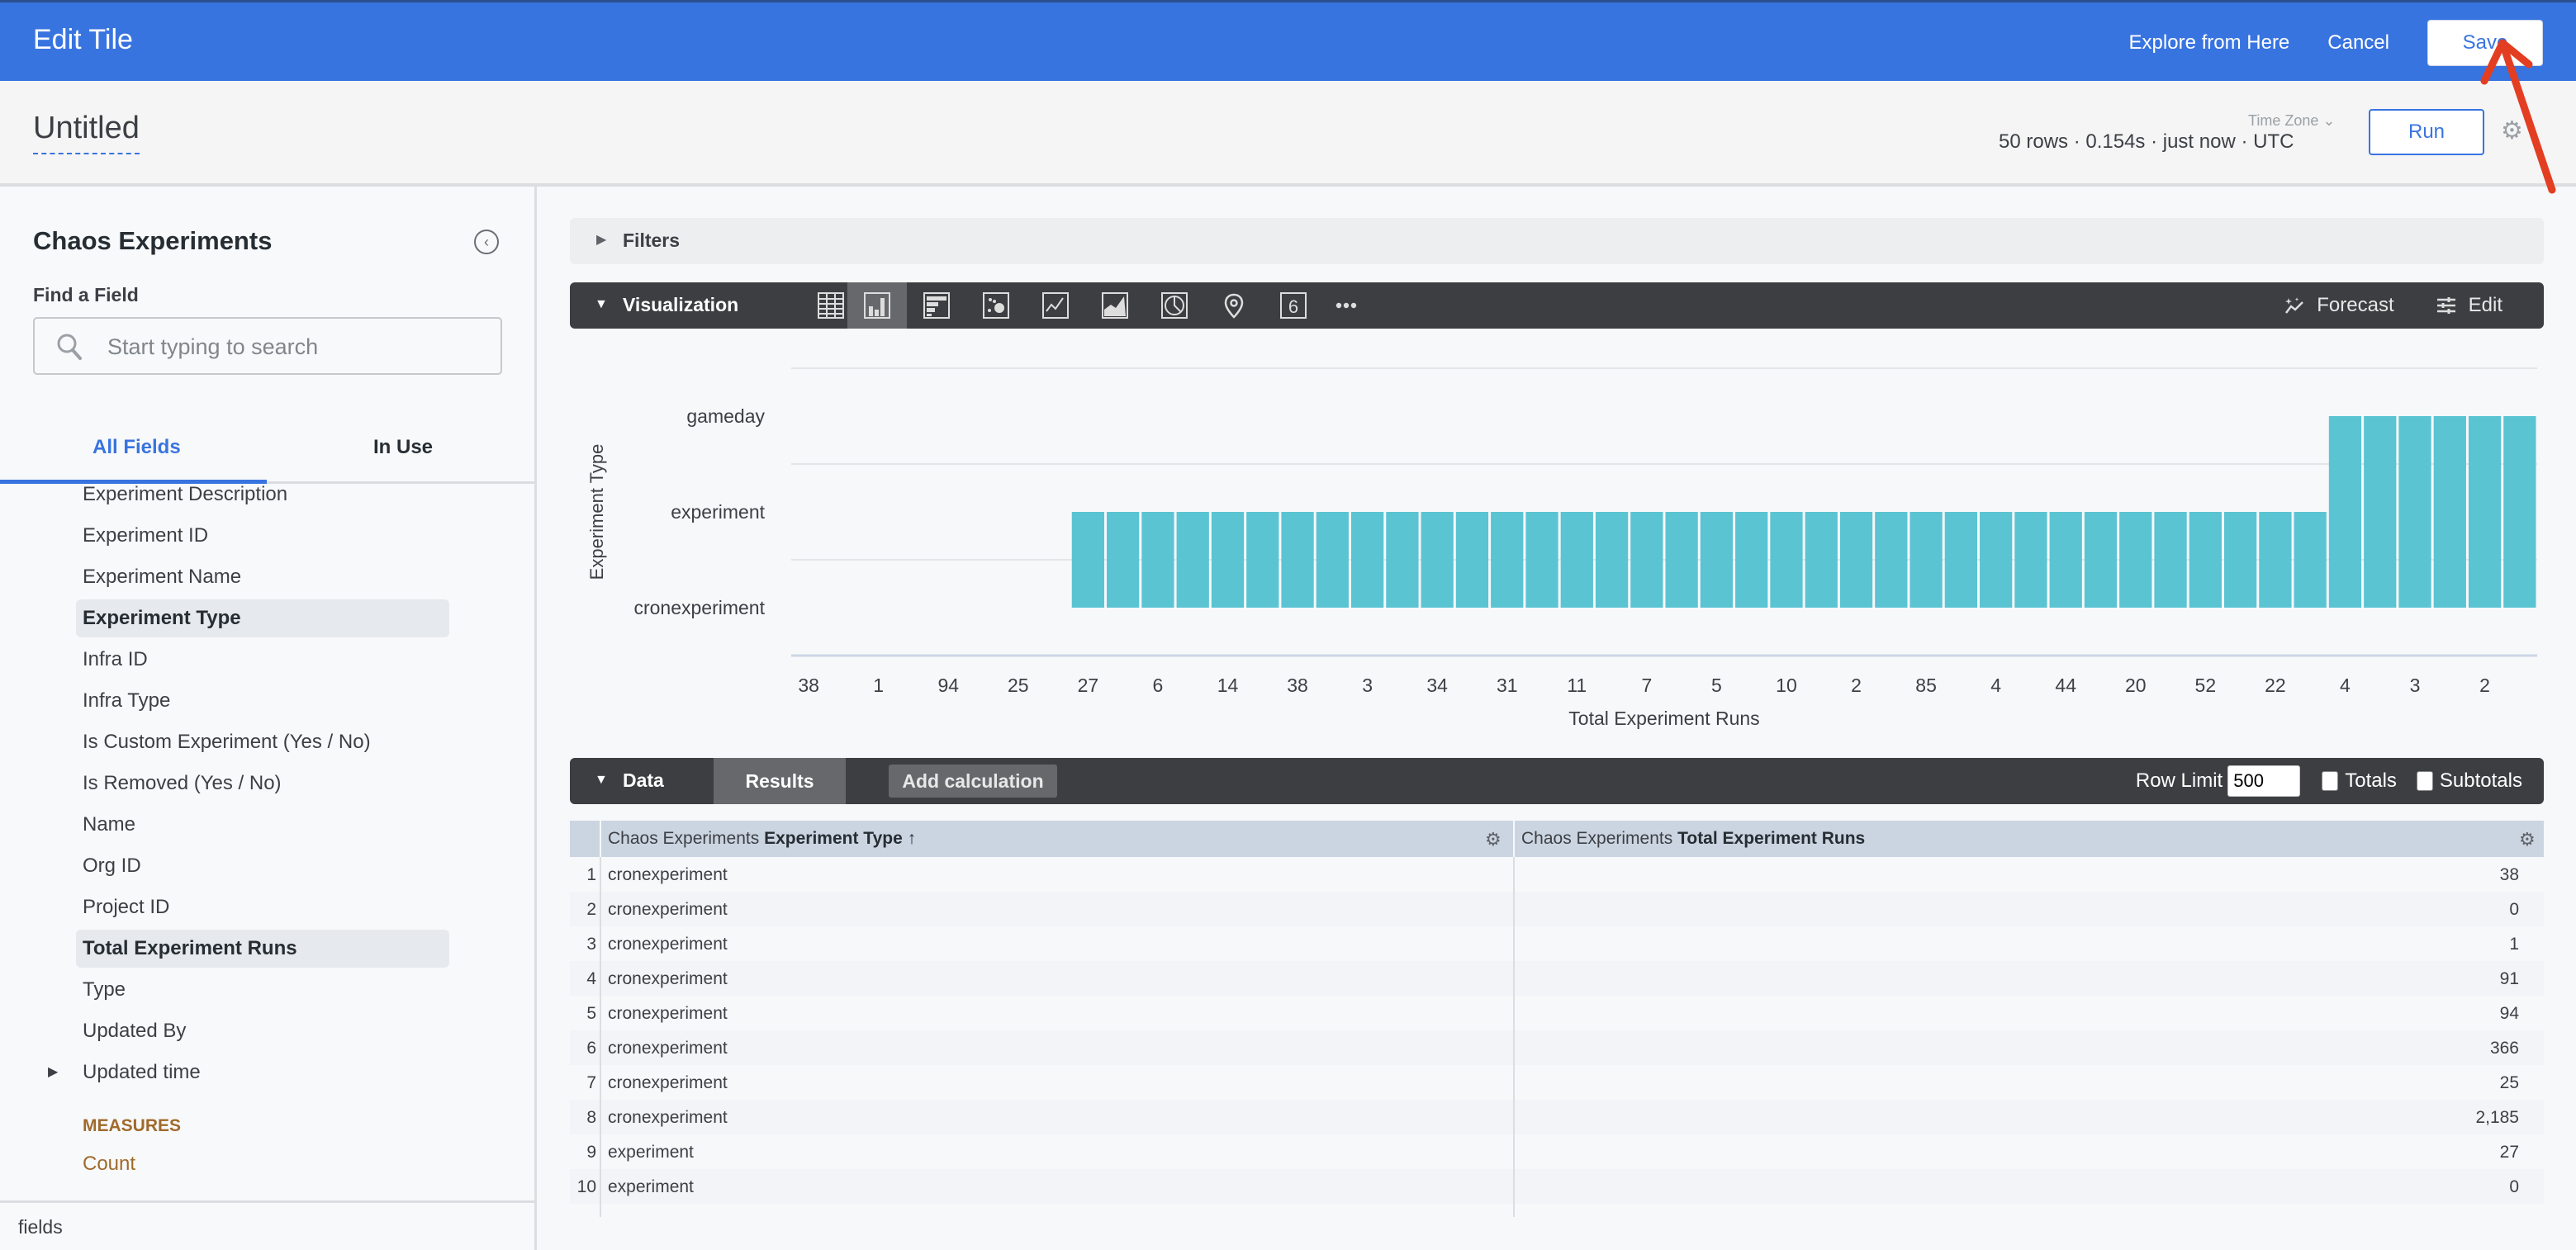  Describe the element at coordinates (1115, 306) in the screenshot. I see `area-chart-icon` at that location.